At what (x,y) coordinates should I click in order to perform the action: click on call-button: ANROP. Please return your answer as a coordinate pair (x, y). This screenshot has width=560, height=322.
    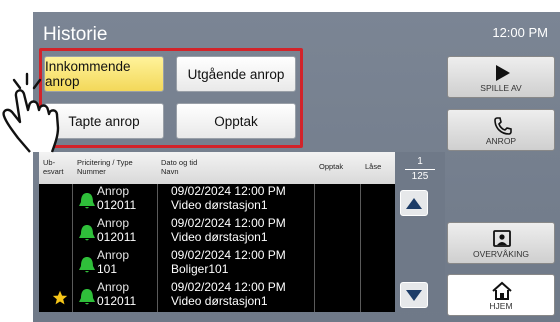
    Looking at the image, I should click on (501, 130).